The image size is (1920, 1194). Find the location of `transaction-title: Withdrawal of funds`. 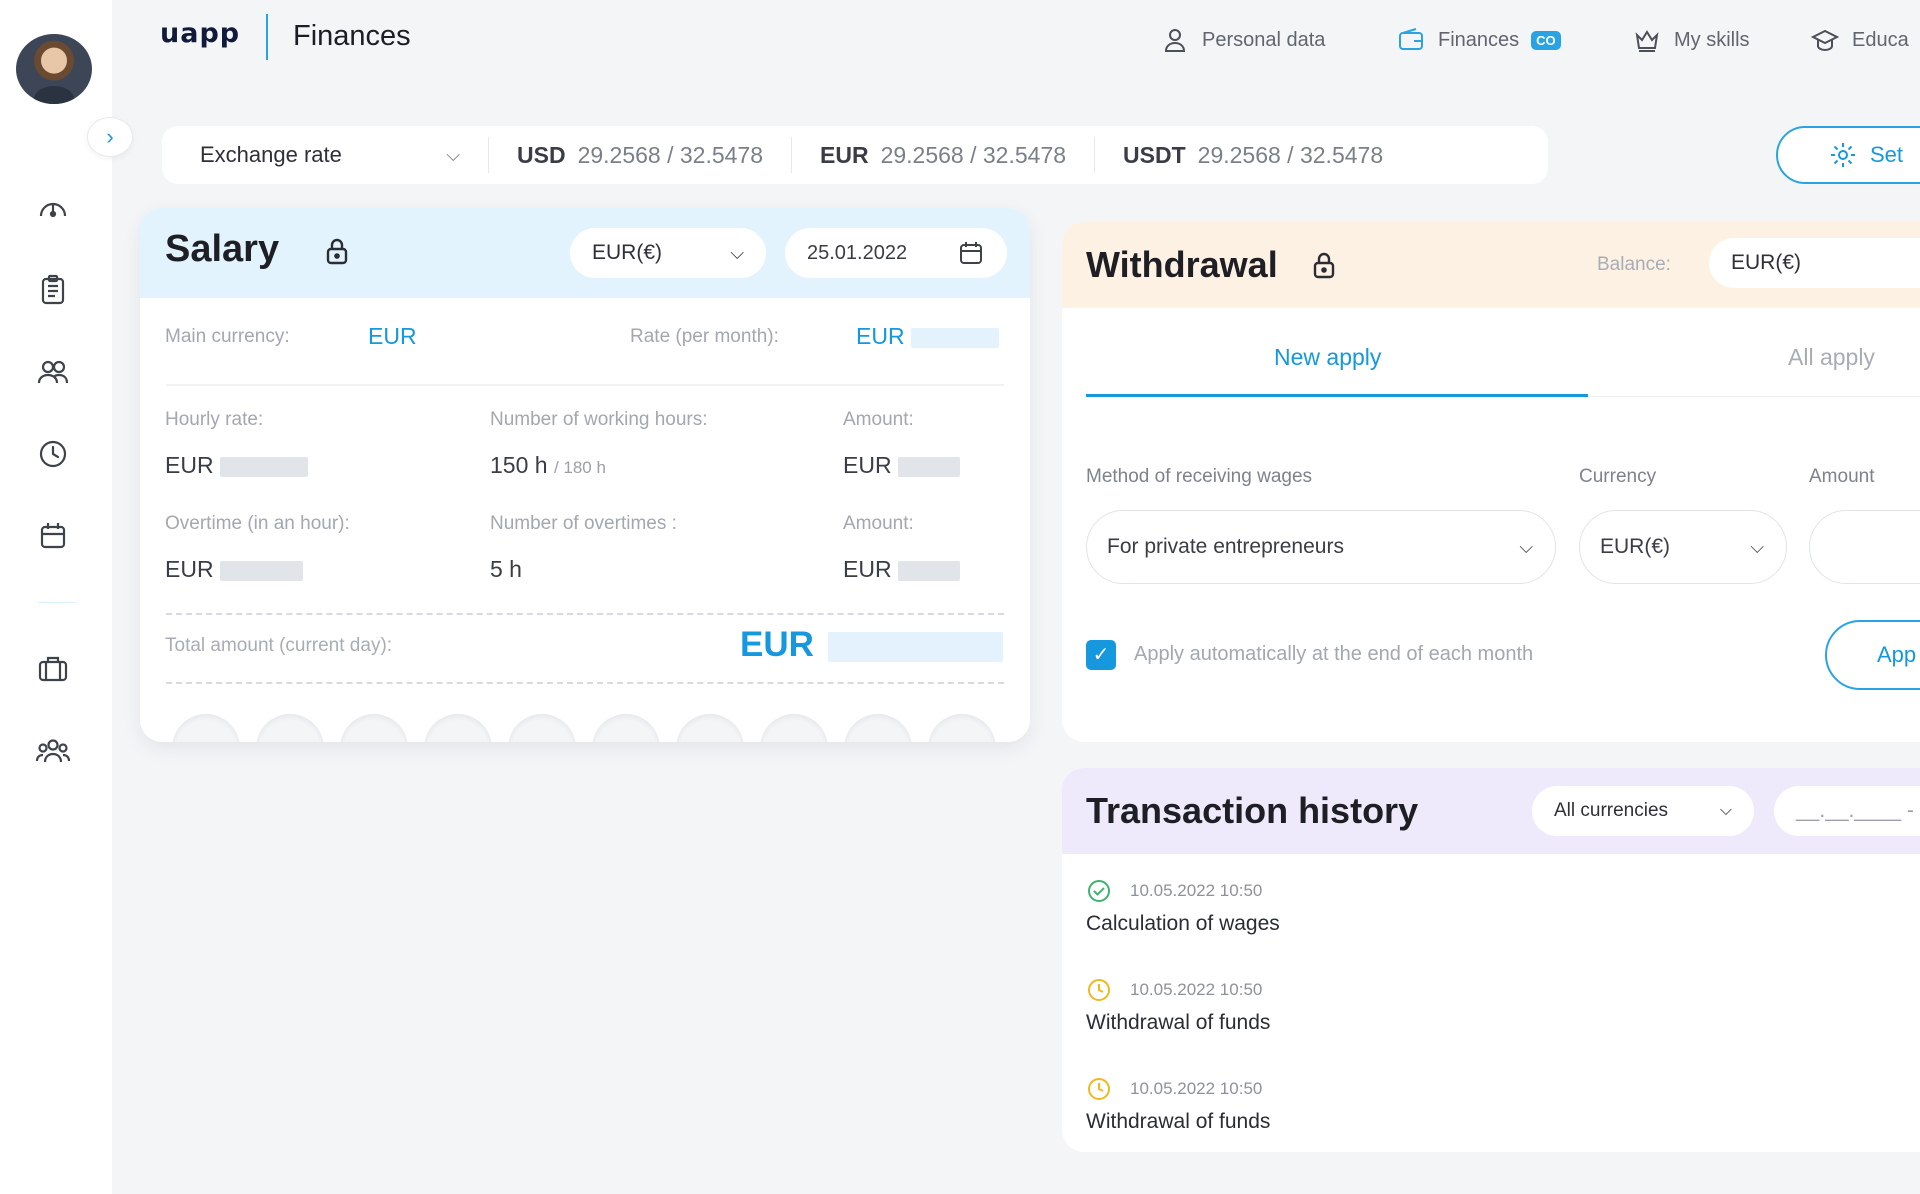

transaction-title: Withdrawal of funds is located at coordinates (1178, 1022).